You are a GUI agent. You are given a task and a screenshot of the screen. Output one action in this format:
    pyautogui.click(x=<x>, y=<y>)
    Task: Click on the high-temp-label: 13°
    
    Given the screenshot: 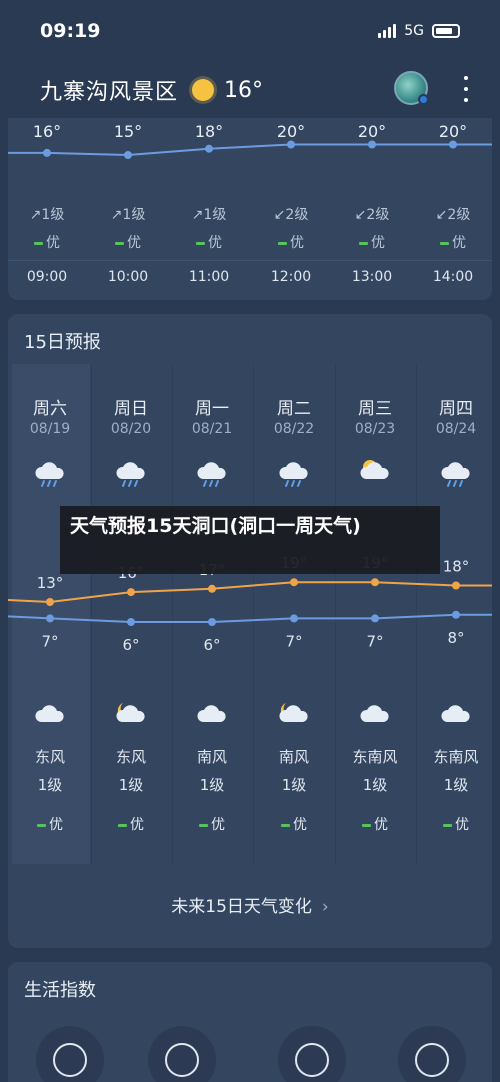 What is the action you would take?
    pyautogui.click(x=50, y=583)
    